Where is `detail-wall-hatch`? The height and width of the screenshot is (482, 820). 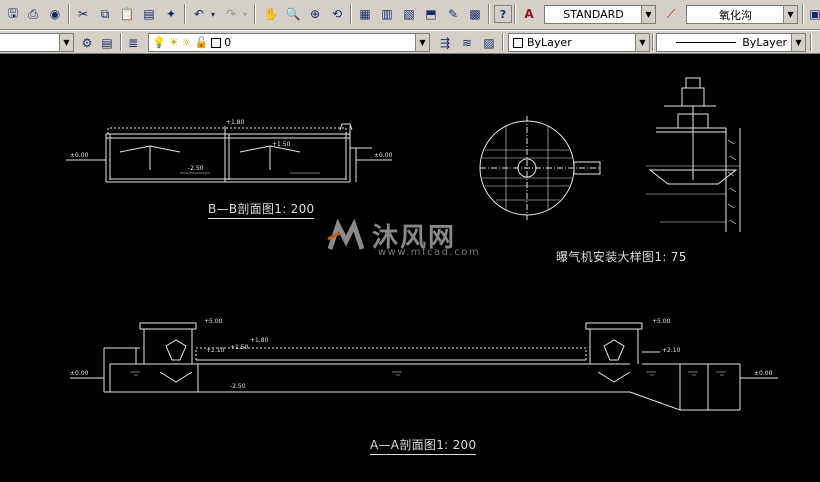 detail-wall-hatch is located at coordinates (732, 182).